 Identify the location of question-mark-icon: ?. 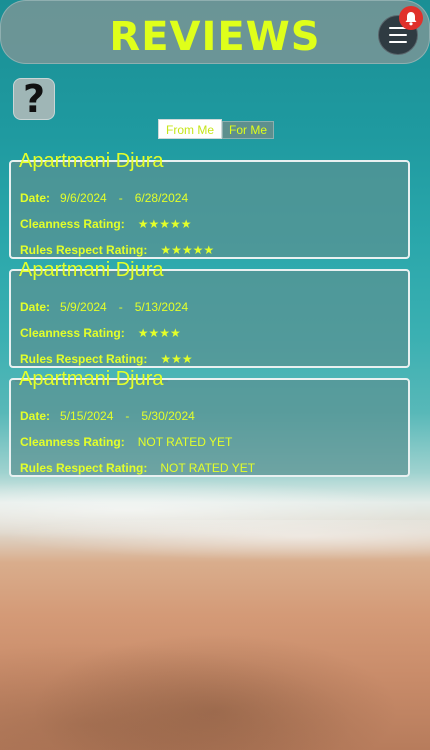
(34, 99).